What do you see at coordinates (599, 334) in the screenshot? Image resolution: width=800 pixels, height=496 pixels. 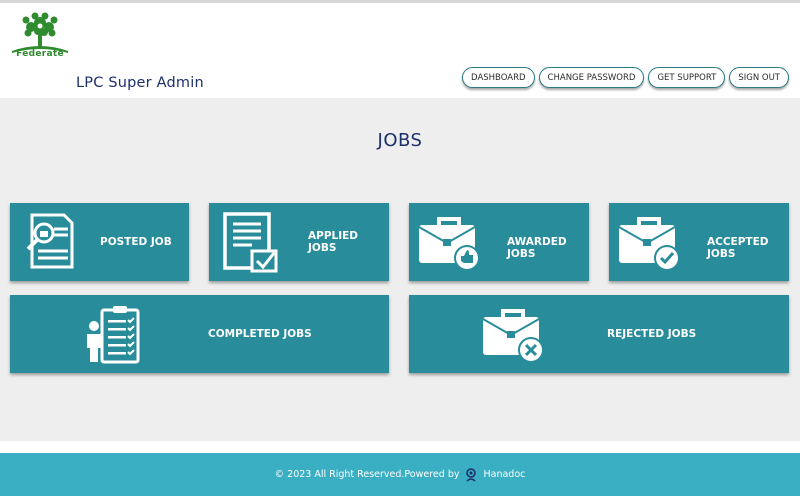 I see `rejected-jobs-card: REJECTED JOBS` at bounding box center [599, 334].